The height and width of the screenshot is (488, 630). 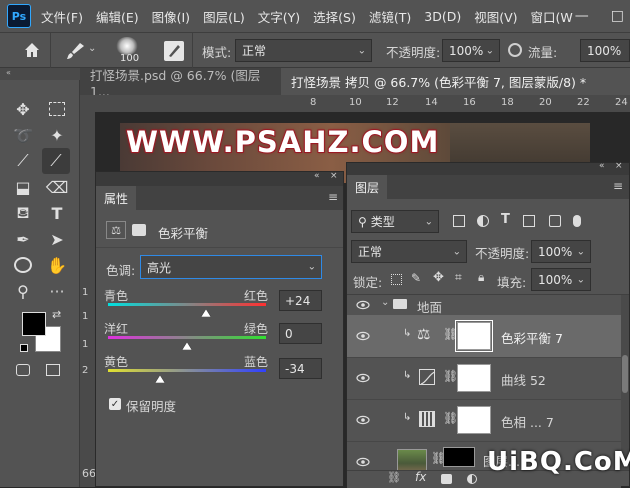 I want to click on magenta-green-value: 0, so click(x=300, y=333).